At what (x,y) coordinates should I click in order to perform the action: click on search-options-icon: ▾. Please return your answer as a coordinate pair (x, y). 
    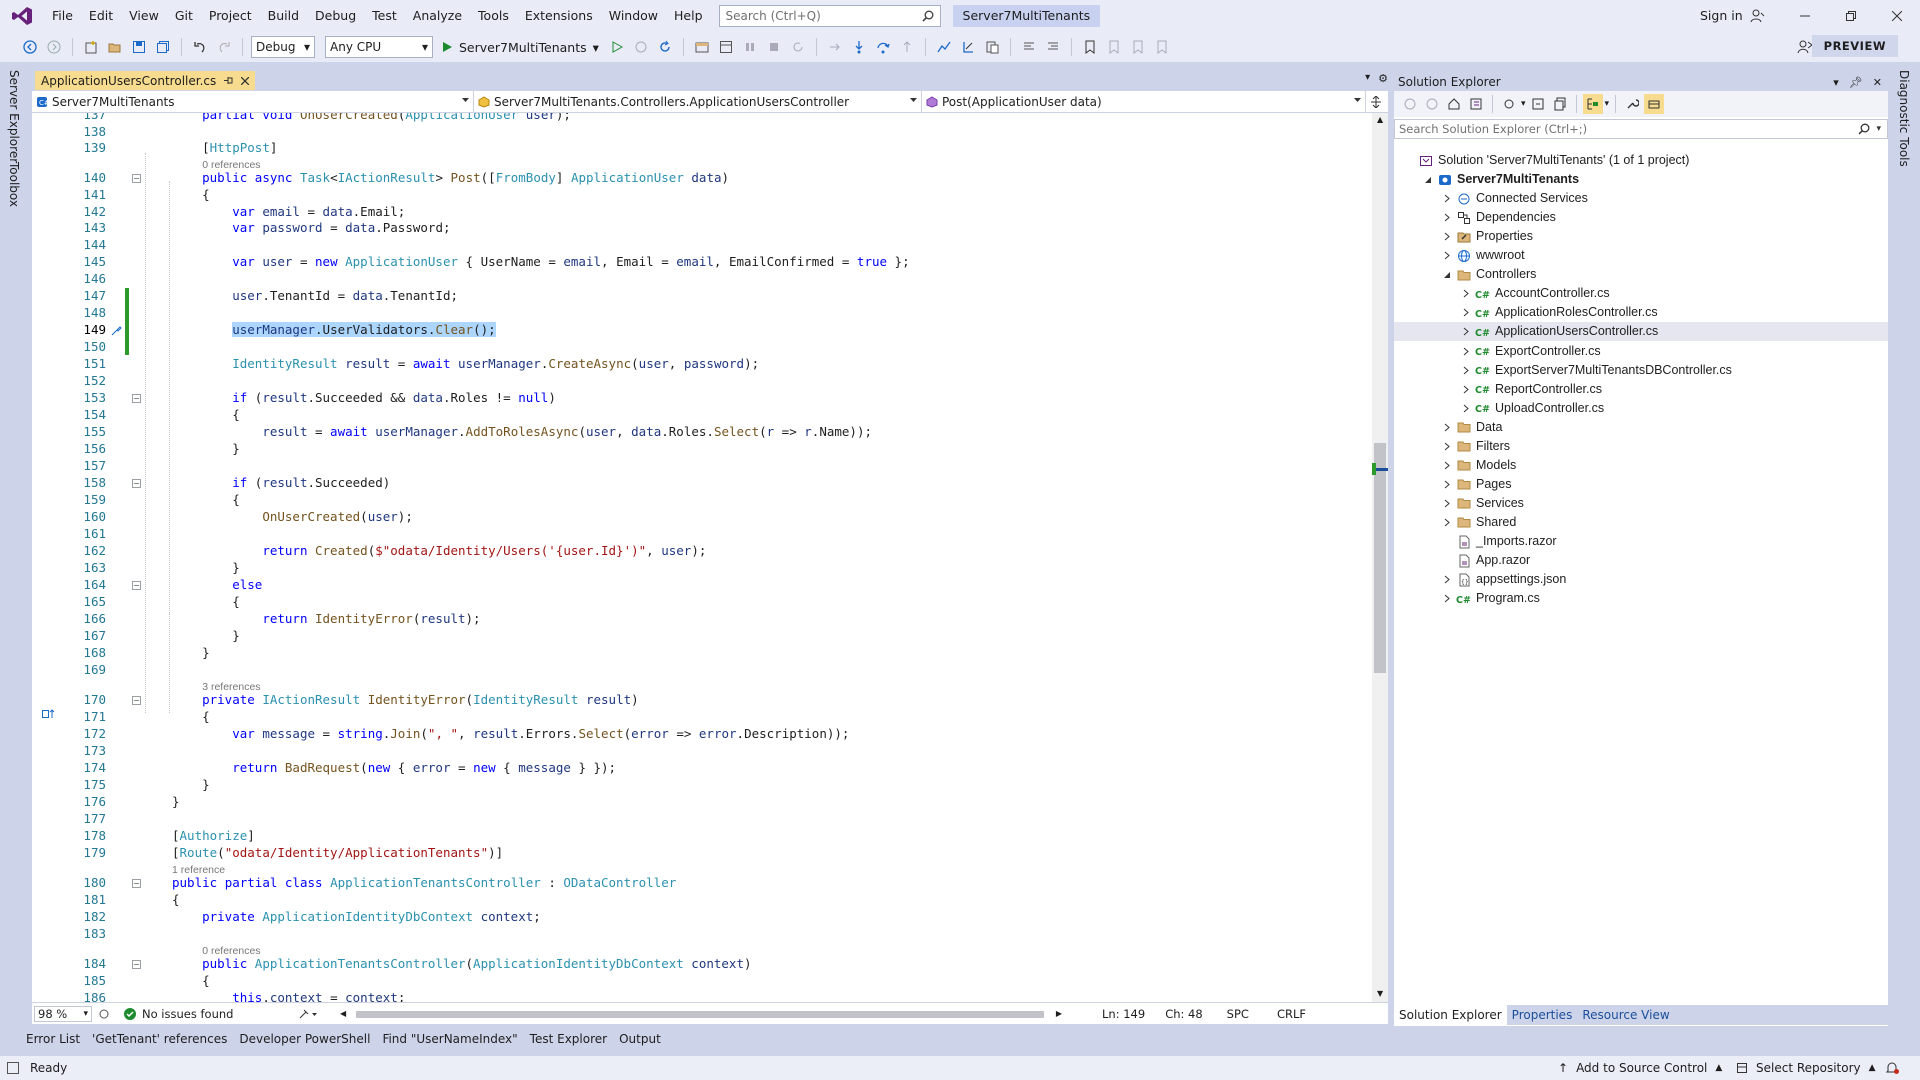
    Looking at the image, I should click on (1878, 129).